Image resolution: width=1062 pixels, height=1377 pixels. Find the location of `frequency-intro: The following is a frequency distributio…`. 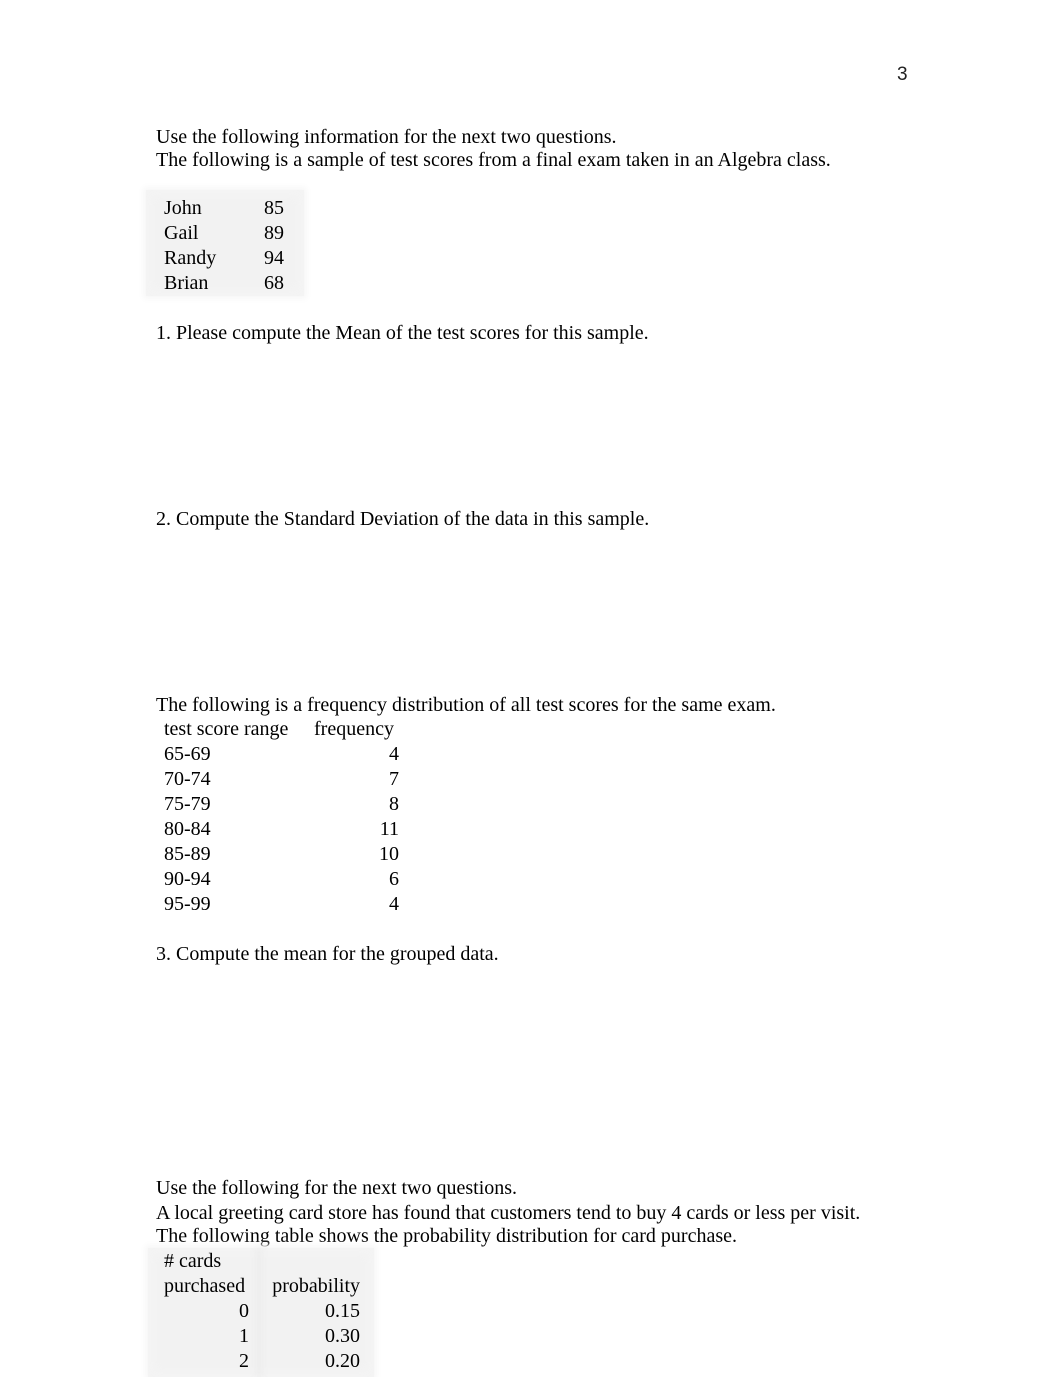

frequency-intro: The following is a frequency distributio… is located at coordinates (466, 705).